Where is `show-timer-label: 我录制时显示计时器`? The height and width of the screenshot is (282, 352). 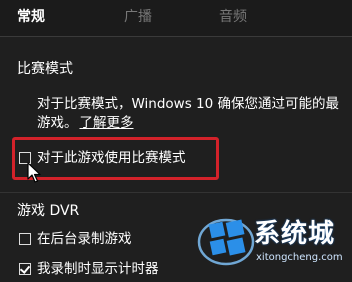
show-timer-label: 我录制时显示计时器 is located at coordinates (98, 269).